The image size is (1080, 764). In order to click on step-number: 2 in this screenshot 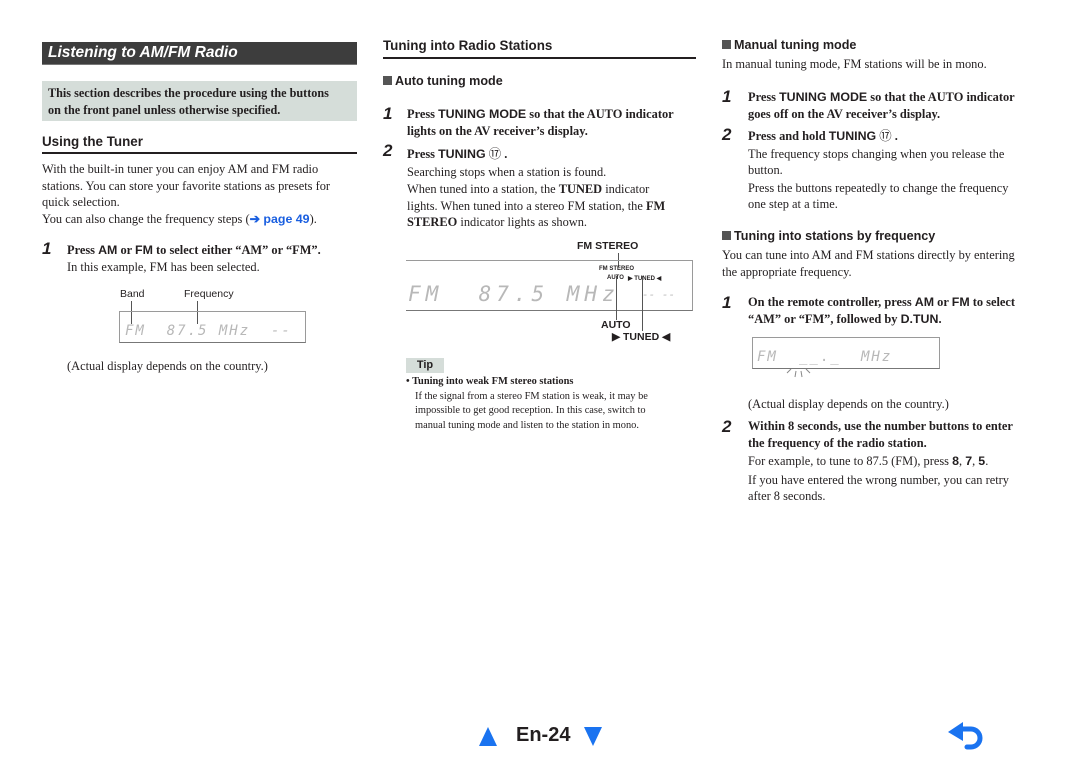, I will do `click(727, 426)`.